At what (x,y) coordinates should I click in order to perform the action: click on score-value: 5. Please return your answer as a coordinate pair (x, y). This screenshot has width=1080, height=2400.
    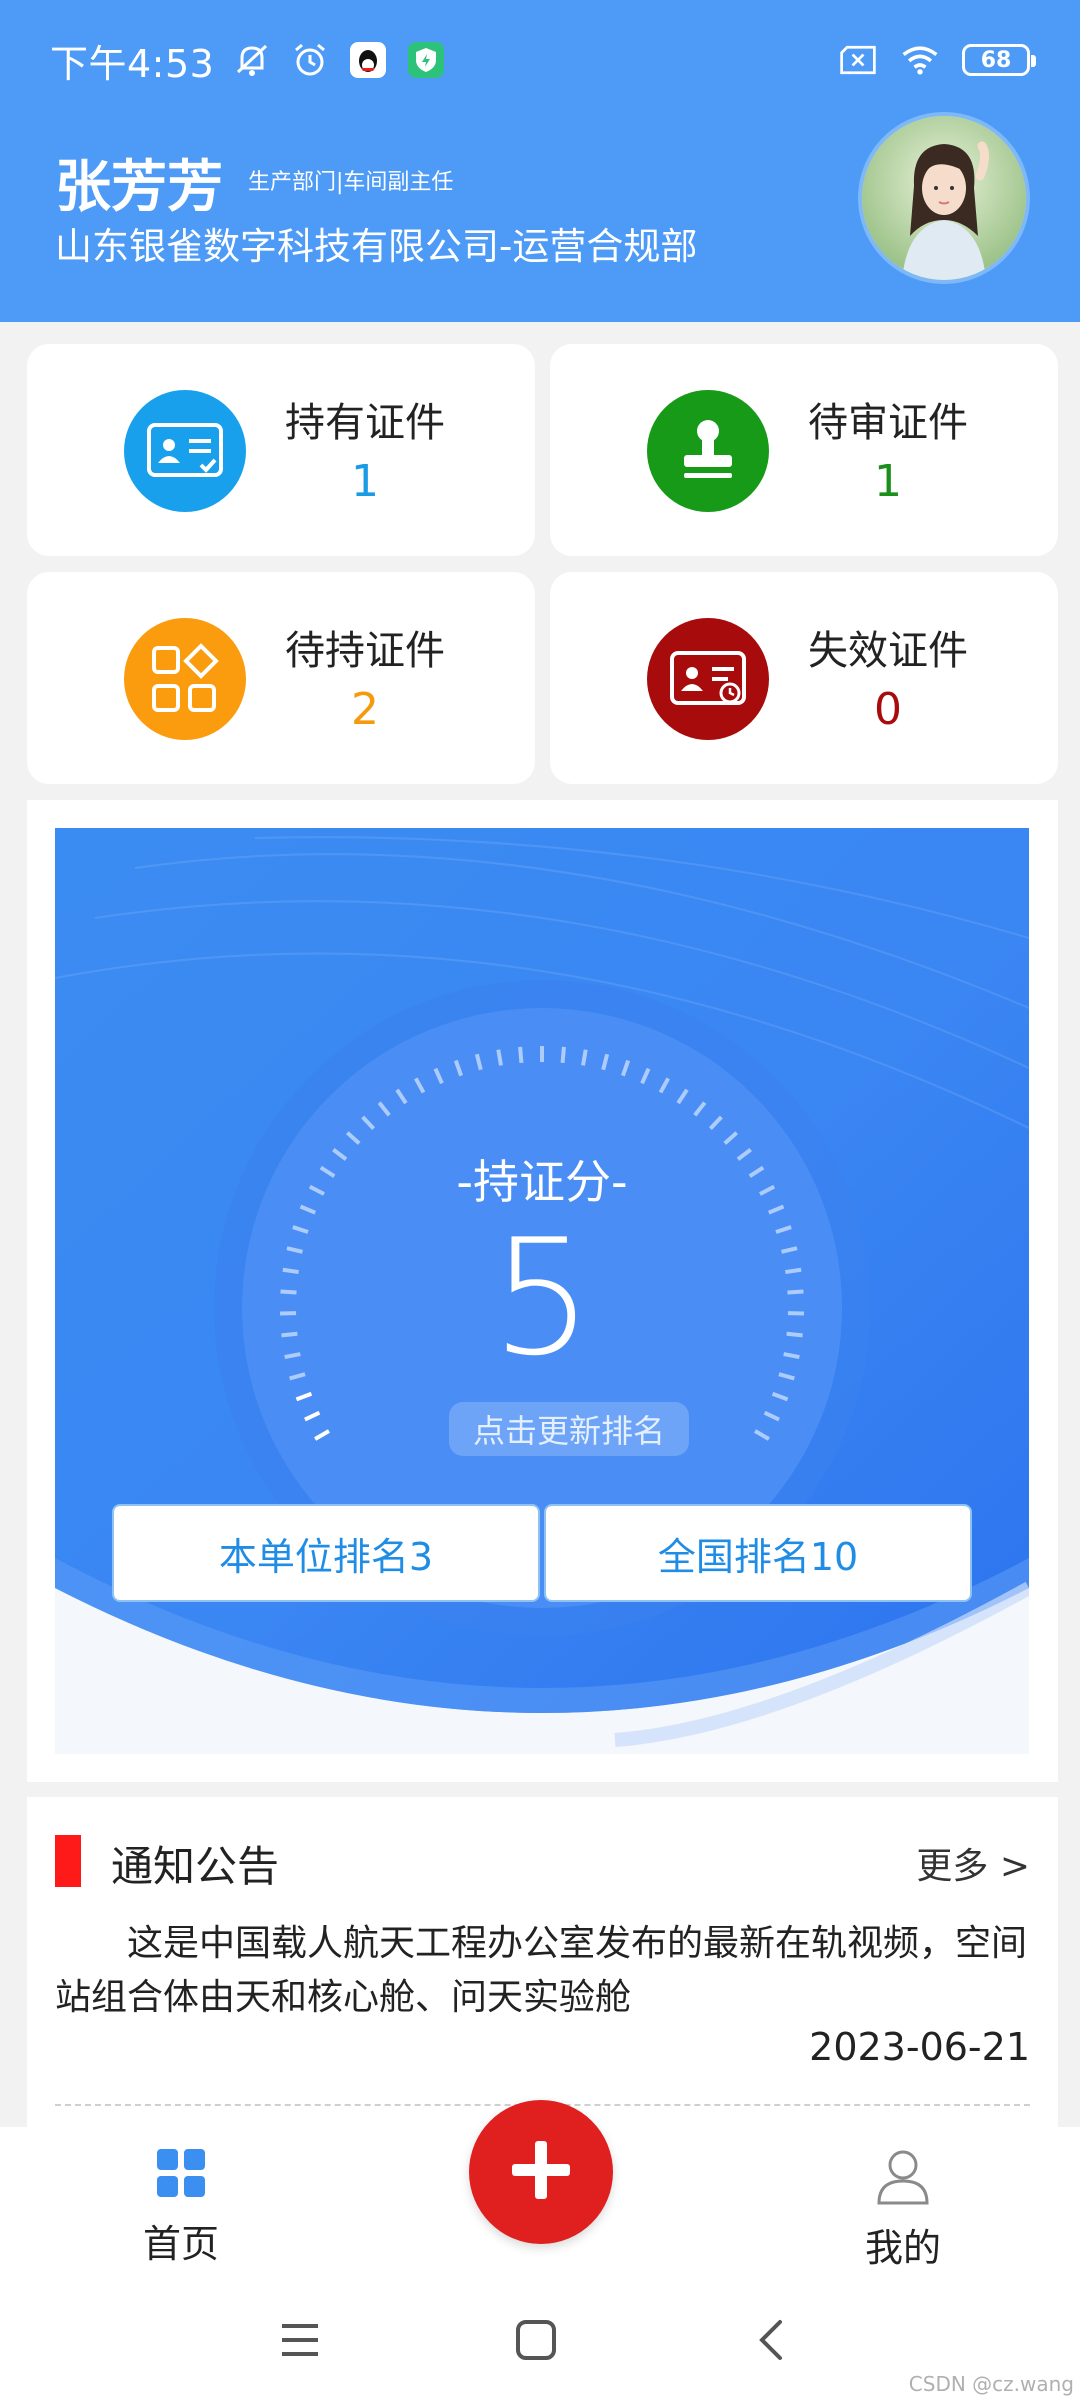
    Looking at the image, I should click on (542, 1297).